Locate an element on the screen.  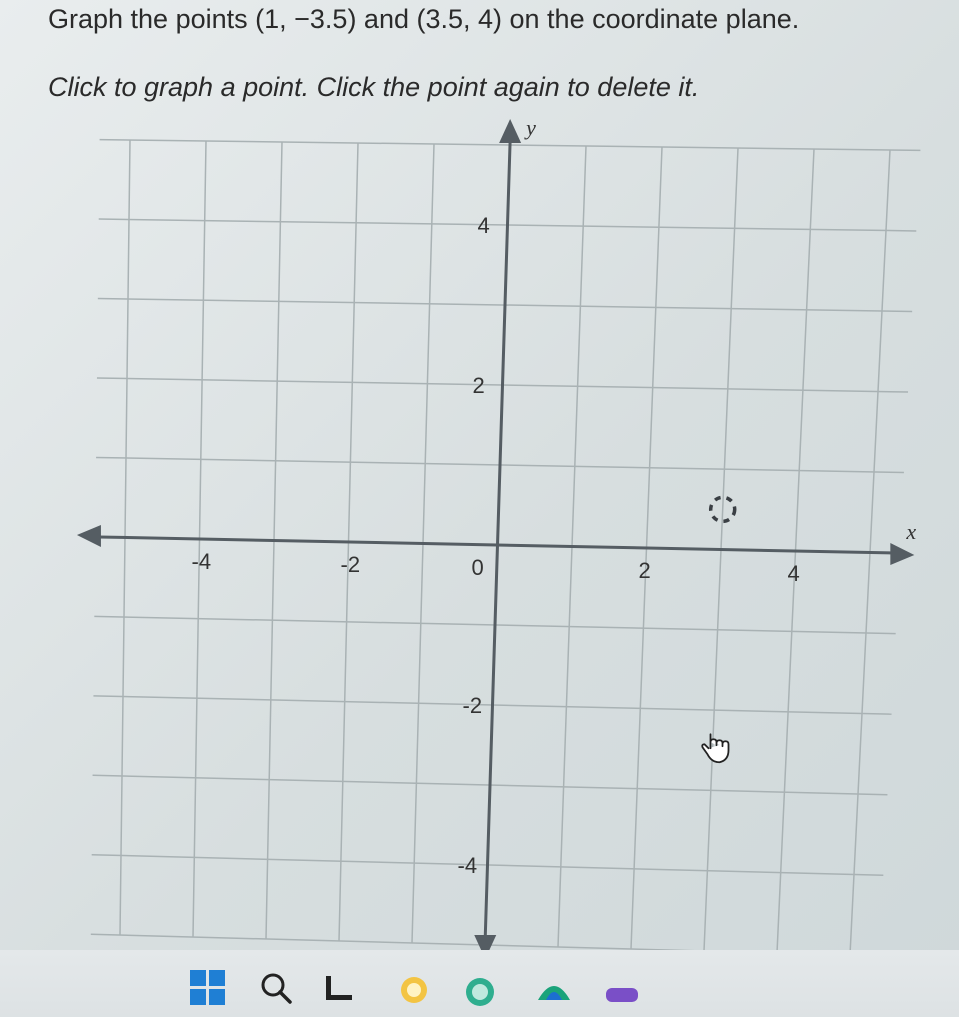
x-axis-label: x is located at coordinates (910, 531).